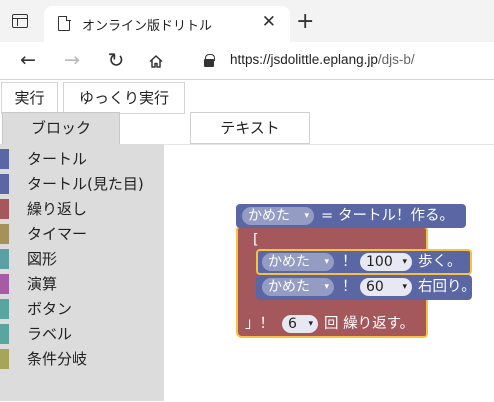 Image resolution: width=494 pixels, height=402 pixels. I want to click on url-host: https://jsdolittle.eplang.jp, so click(304, 59).